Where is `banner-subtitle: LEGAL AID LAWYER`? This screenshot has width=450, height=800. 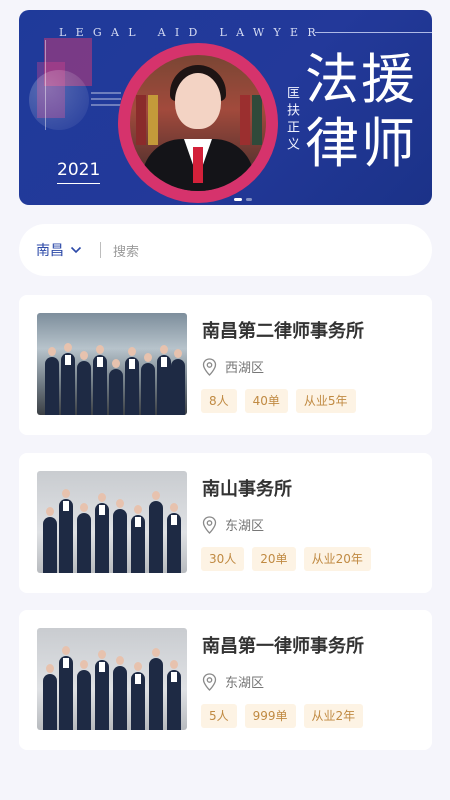 banner-subtitle: LEGAL AID LAWYER is located at coordinates (192, 32).